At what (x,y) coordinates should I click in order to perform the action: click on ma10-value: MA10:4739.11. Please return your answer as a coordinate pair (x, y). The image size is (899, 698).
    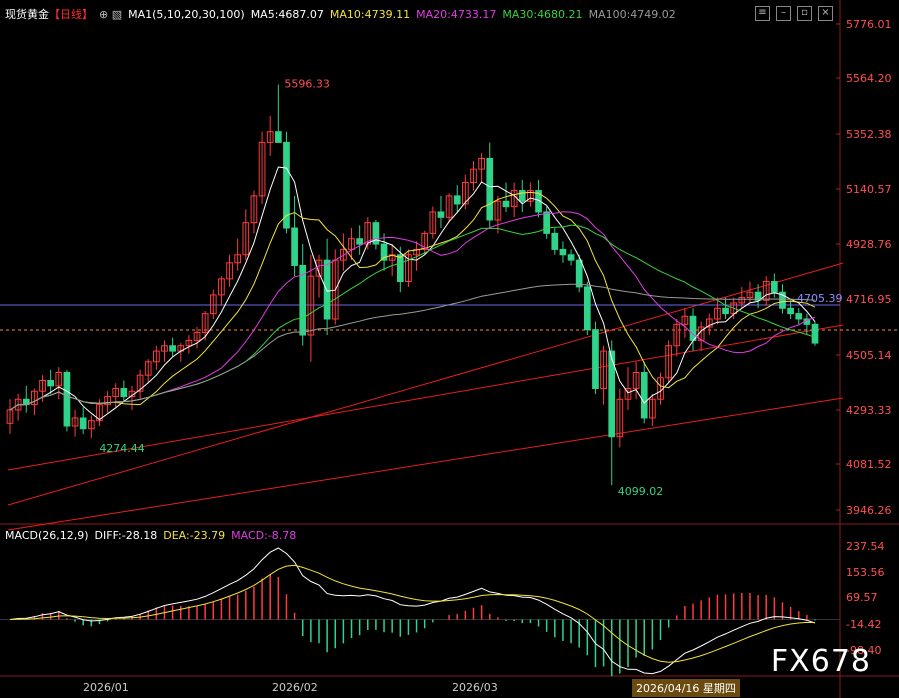
    Looking at the image, I should click on (370, 14).